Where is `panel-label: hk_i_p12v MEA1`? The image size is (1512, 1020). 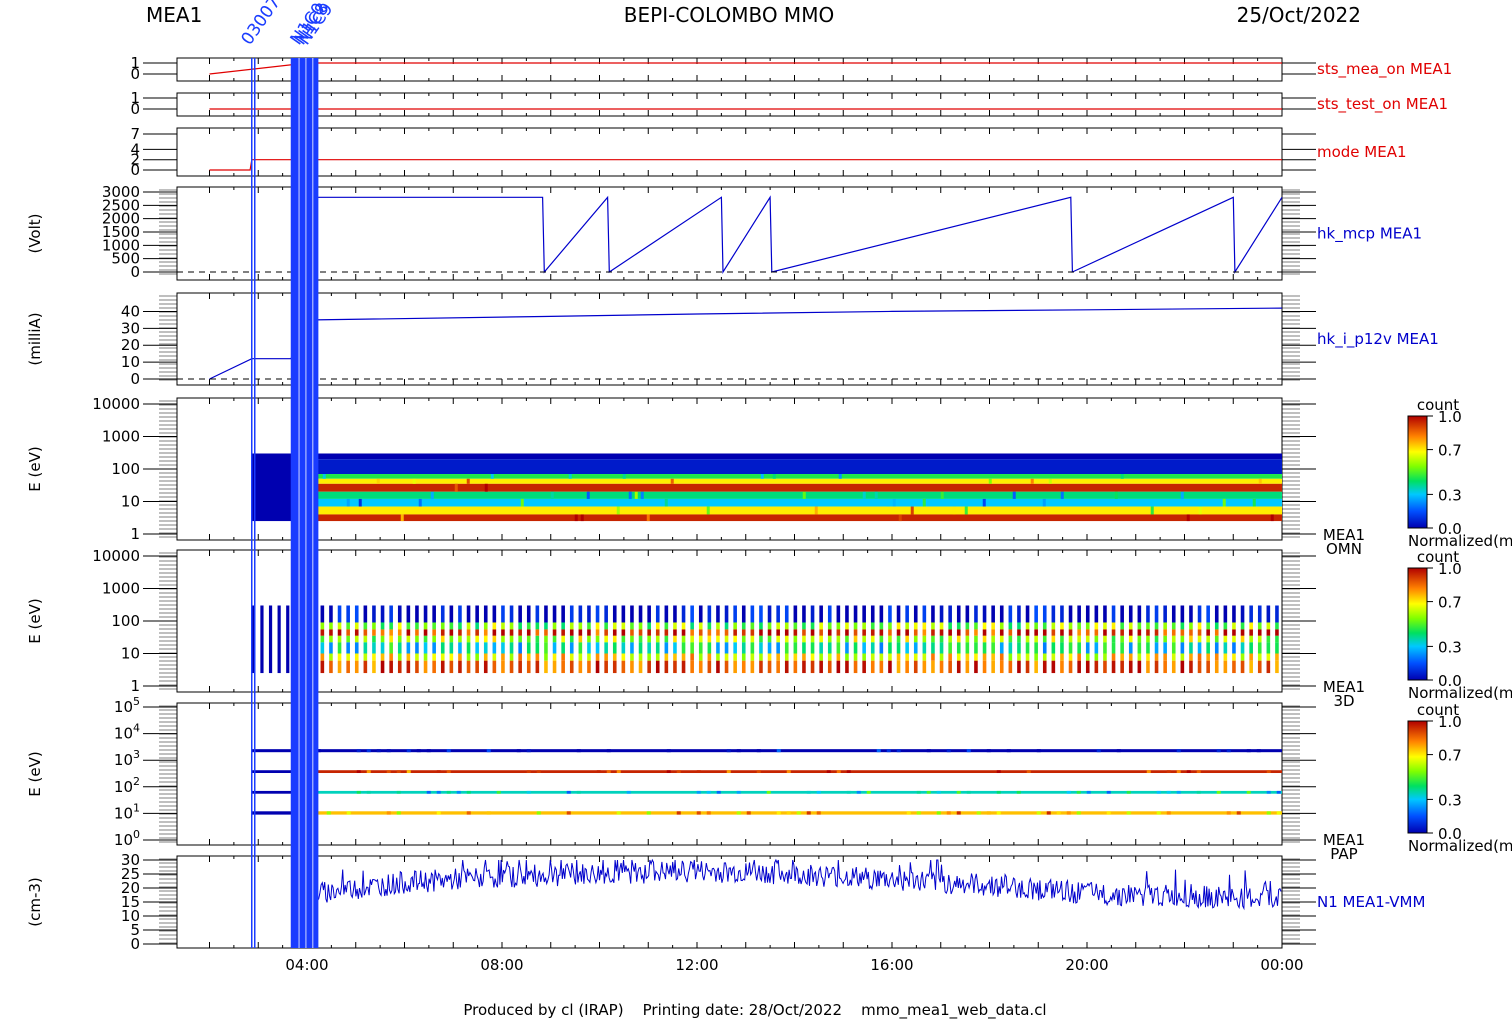 panel-label: hk_i_p12v MEA1 is located at coordinates (1378, 339).